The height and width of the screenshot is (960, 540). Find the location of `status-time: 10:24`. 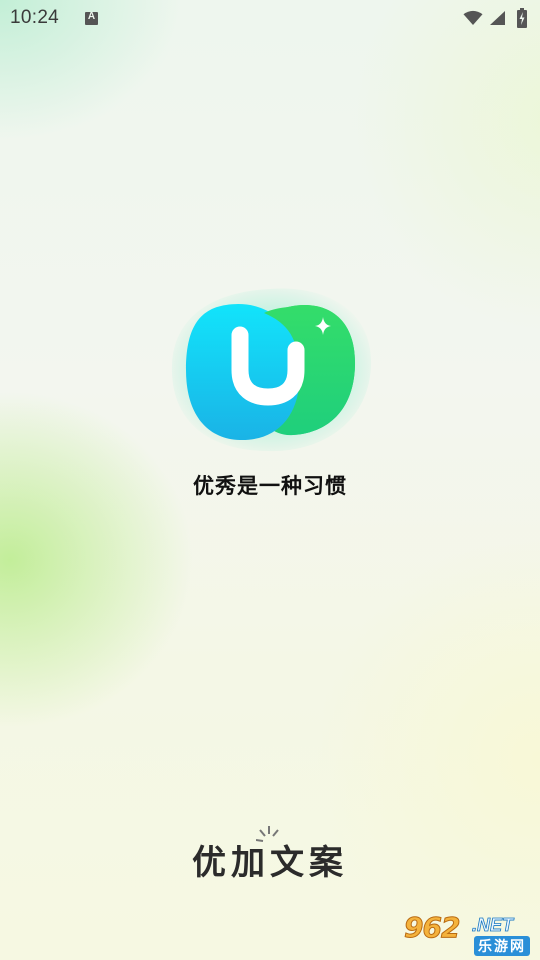

status-time: 10:24 is located at coordinates (35, 17).